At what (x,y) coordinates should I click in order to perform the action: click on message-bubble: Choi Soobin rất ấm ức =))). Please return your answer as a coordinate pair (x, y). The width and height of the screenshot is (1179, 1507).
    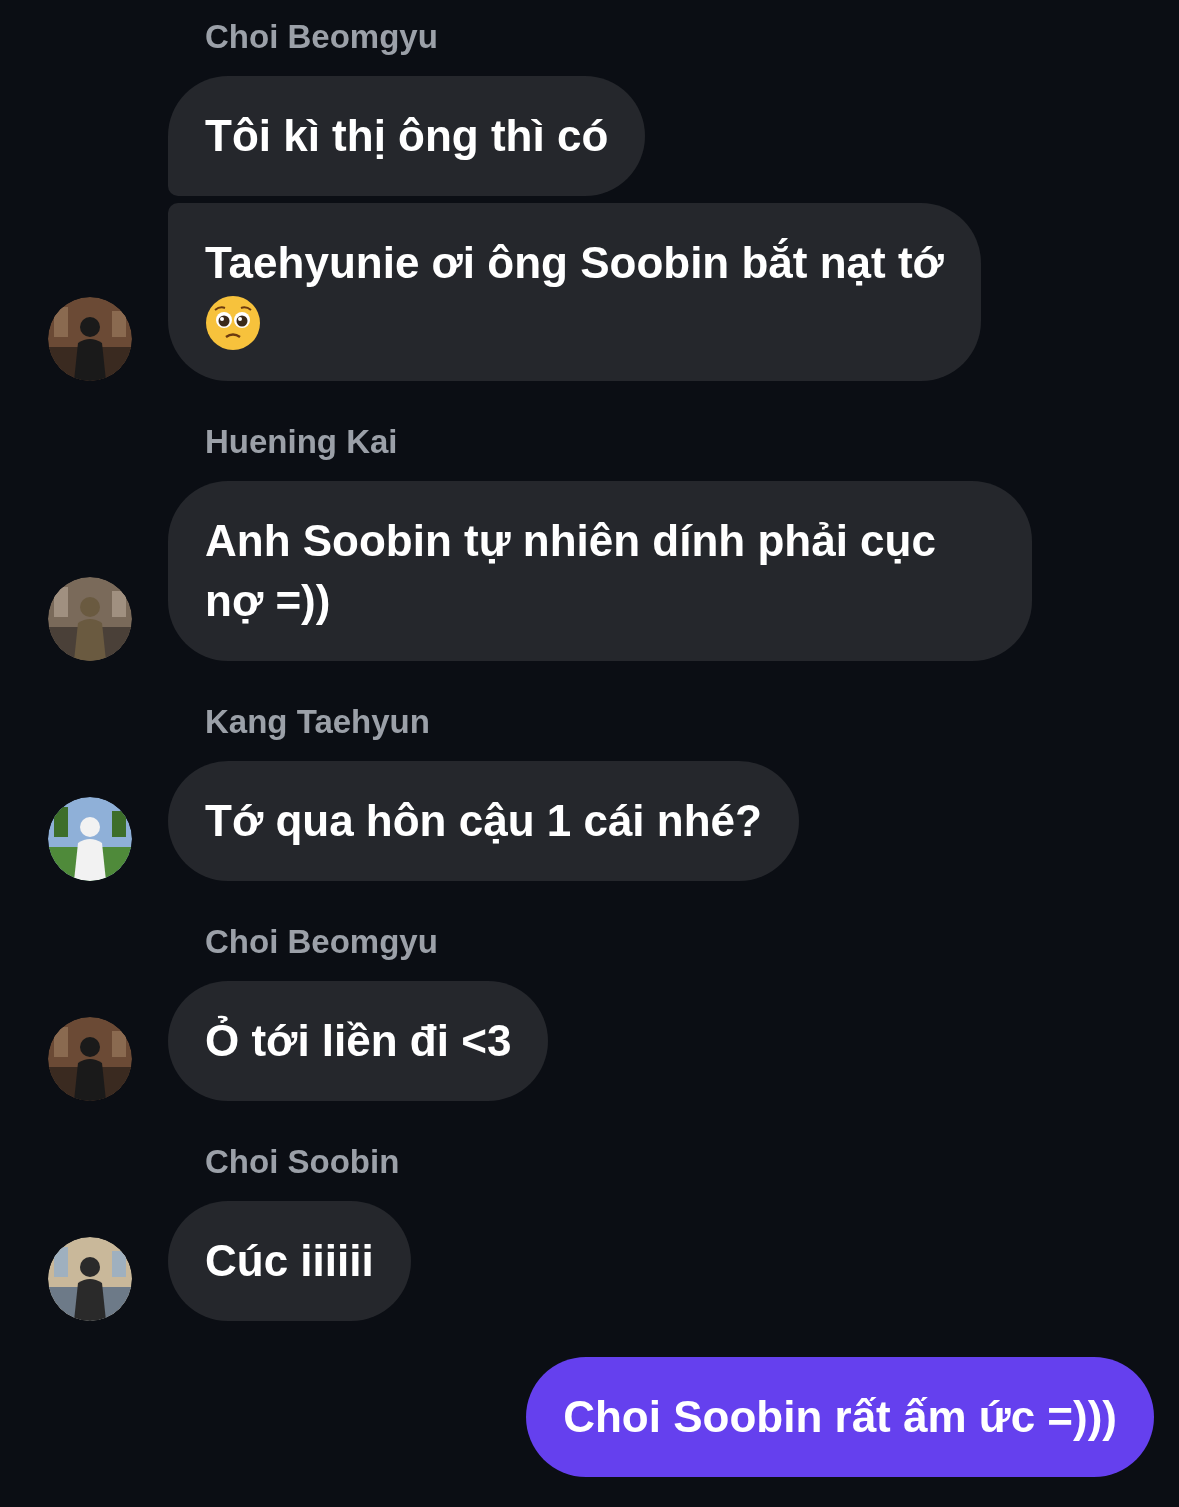
    Looking at the image, I should click on (840, 1417).